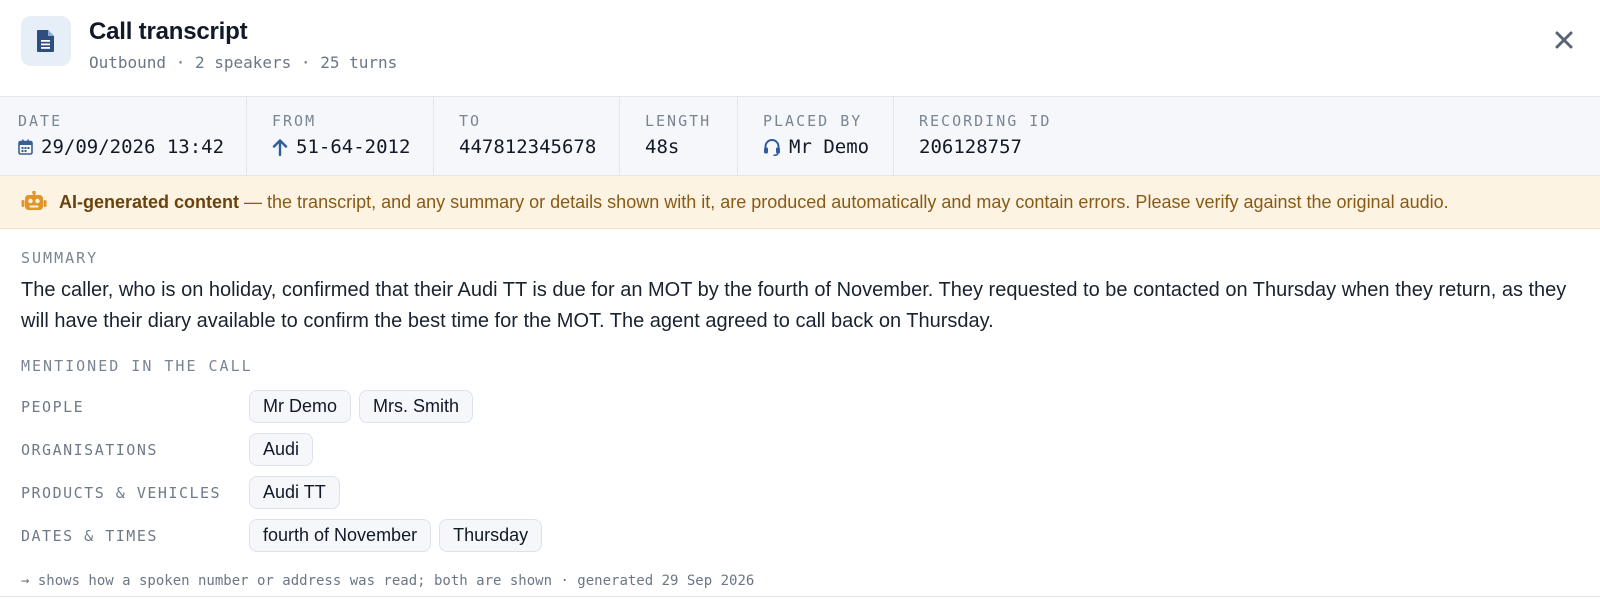 This screenshot has width=1600, height=609. Describe the element at coordinates (678, 121) in the screenshot. I see `meta-length-label: LENGTH` at that location.